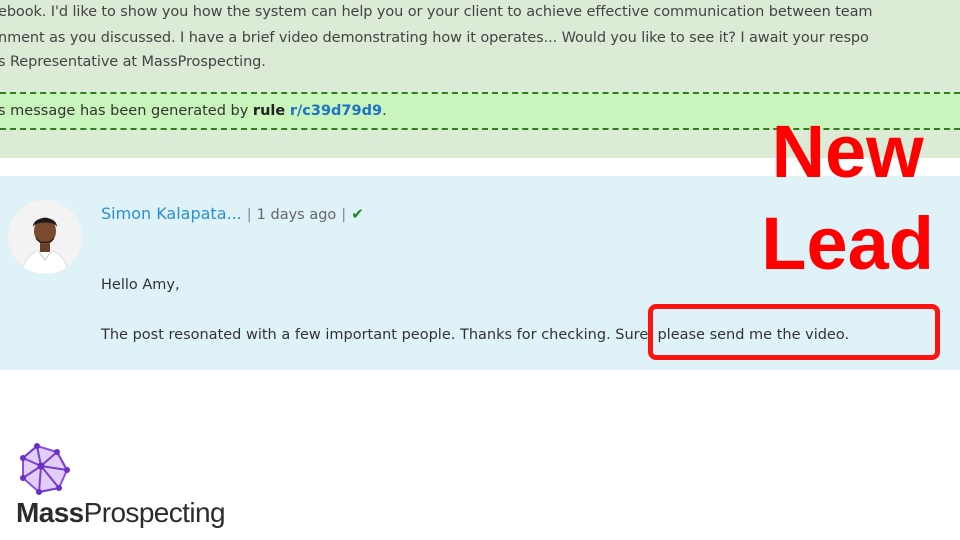 Image resolution: width=960 pixels, height=540 pixels. Describe the element at coordinates (384, 111) in the screenshot. I see `rule-notice-suffix: .` at that location.